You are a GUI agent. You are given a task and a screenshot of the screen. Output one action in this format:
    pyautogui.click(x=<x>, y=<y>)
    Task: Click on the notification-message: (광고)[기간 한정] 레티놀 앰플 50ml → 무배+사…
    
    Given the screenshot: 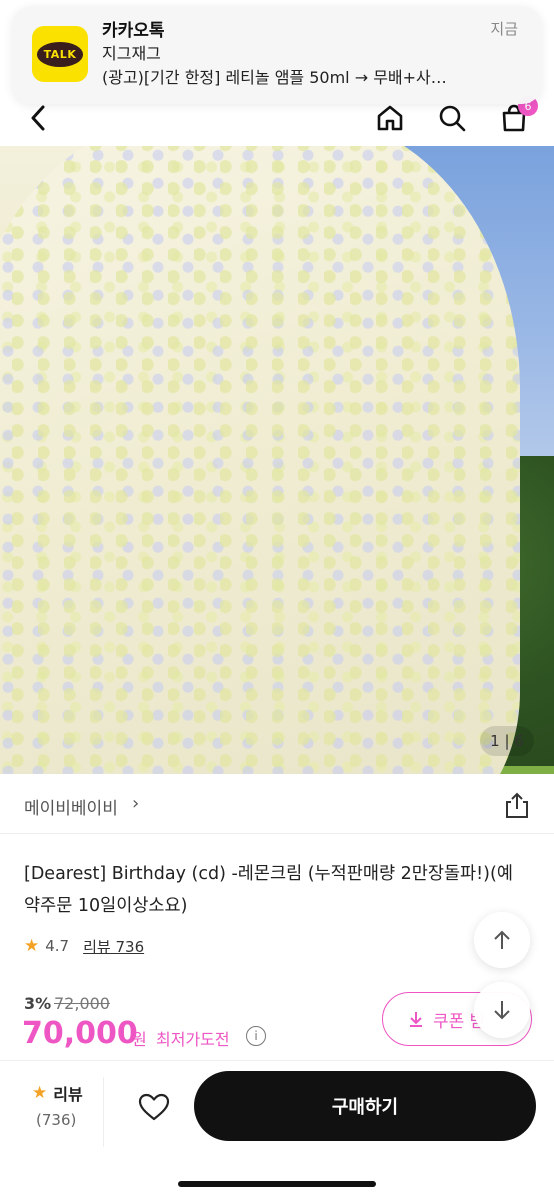 What is the action you would take?
    pyautogui.click(x=274, y=77)
    